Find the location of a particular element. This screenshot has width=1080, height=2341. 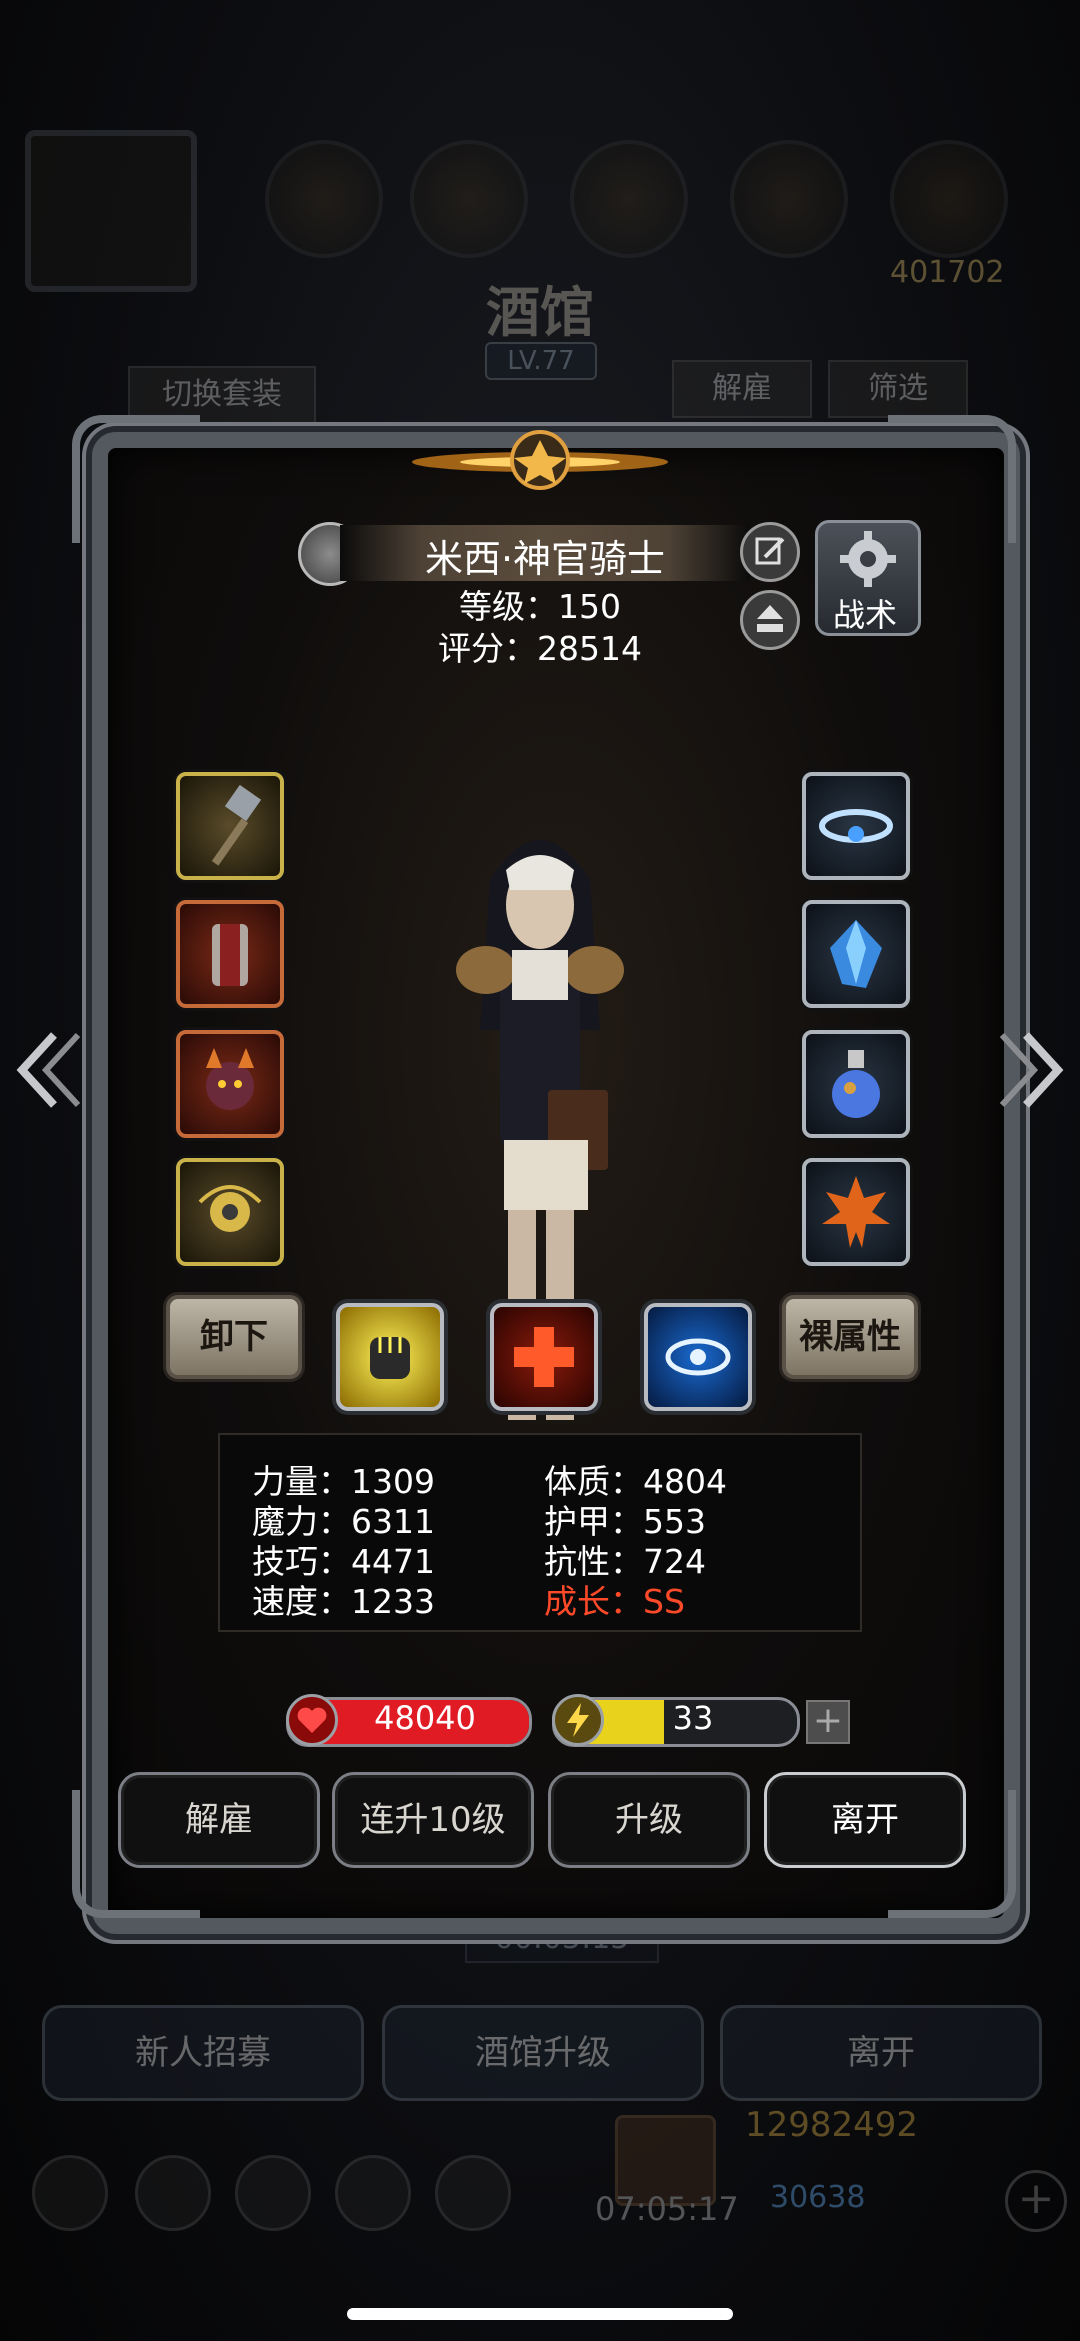

stat-growth: 成长：SS is located at coordinates (614, 1601).